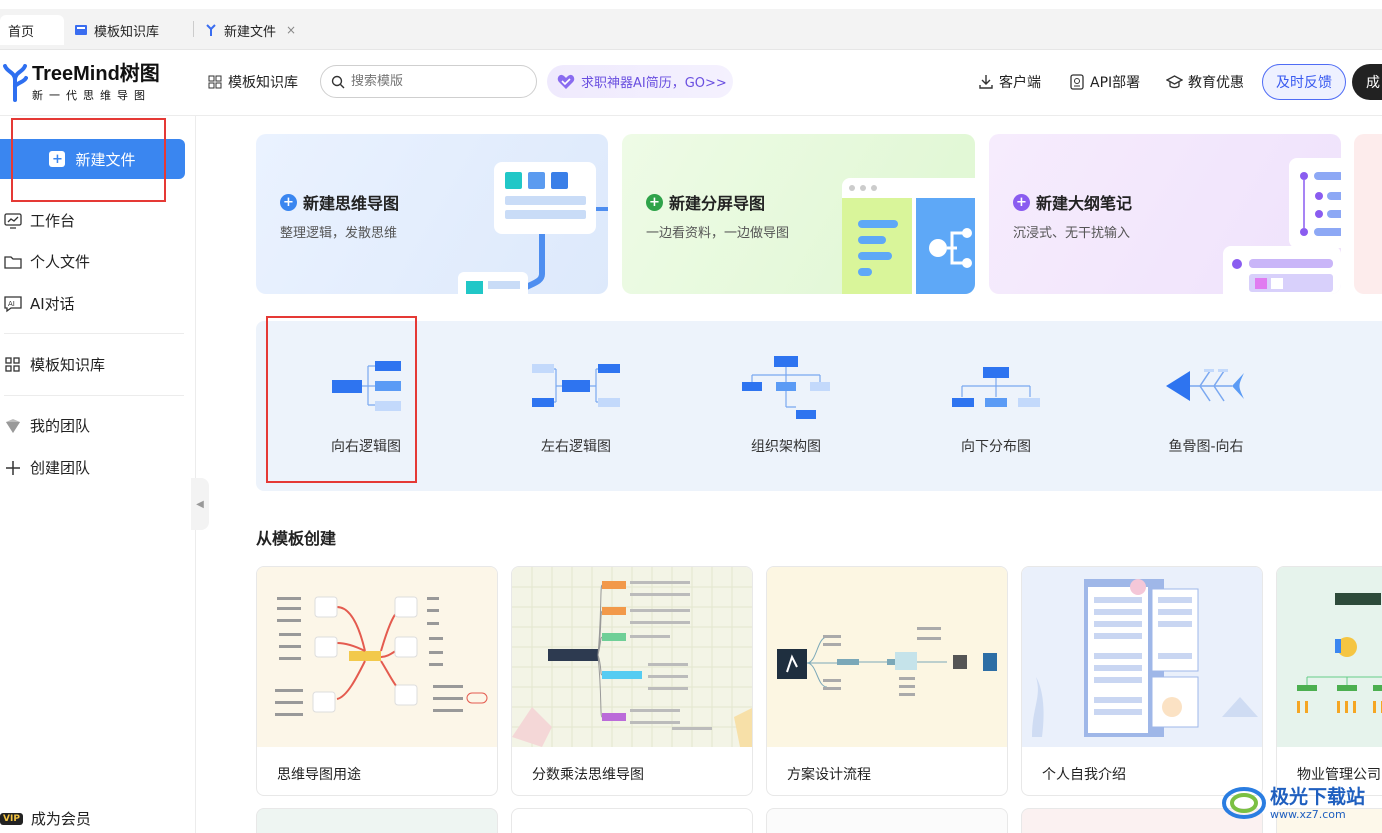 The width and height of the screenshot is (1382, 833). I want to click on template-card: 物业管理公司, so click(1329, 681).